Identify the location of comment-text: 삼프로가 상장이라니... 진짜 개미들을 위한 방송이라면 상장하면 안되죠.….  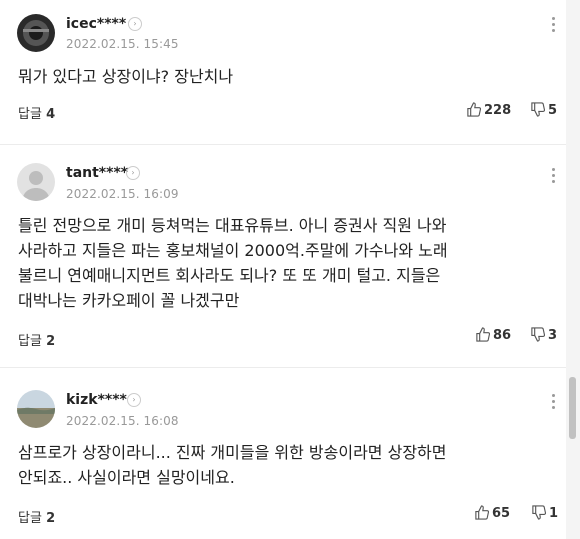
(232, 465).